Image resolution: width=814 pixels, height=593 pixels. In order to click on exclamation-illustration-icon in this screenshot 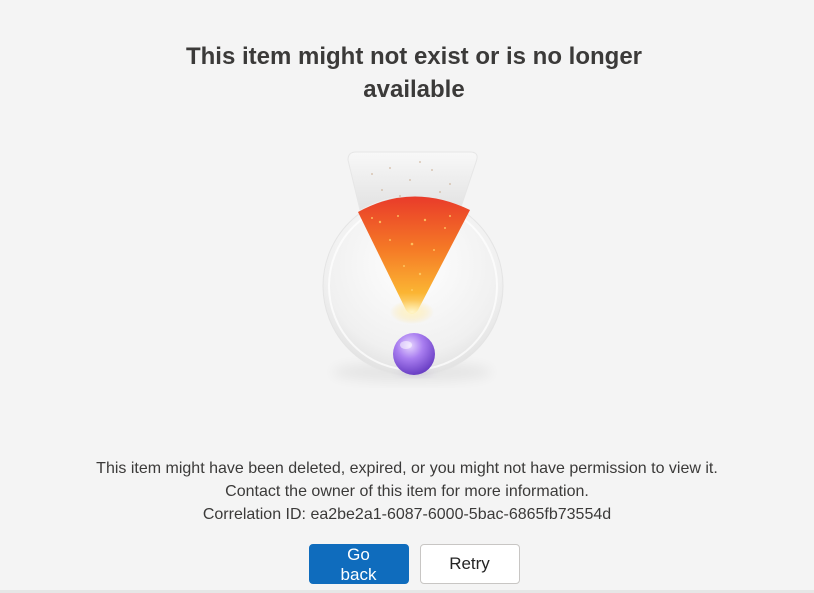, I will do `click(410, 265)`.